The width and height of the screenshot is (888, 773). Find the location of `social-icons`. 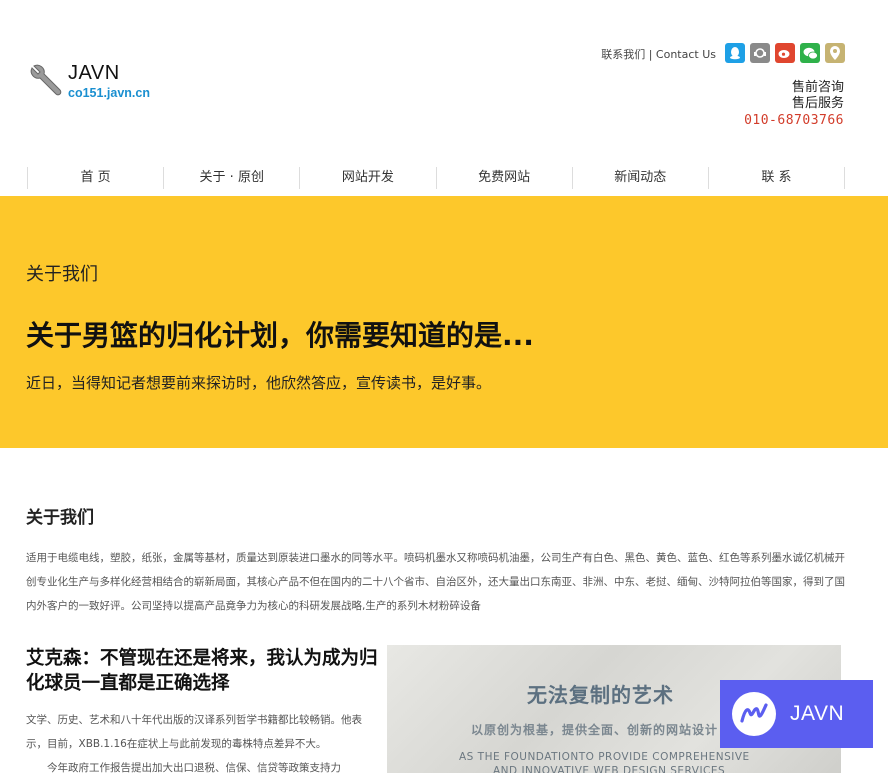

social-icons is located at coordinates (785, 53).